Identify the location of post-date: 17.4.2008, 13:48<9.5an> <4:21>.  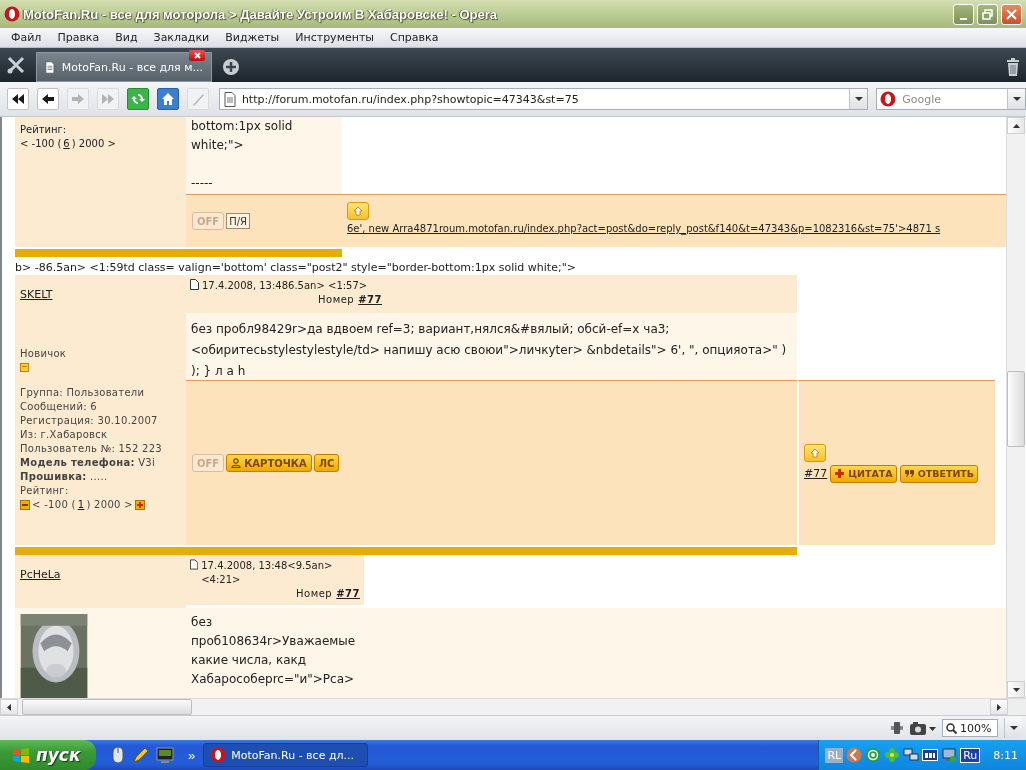
(267, 573).